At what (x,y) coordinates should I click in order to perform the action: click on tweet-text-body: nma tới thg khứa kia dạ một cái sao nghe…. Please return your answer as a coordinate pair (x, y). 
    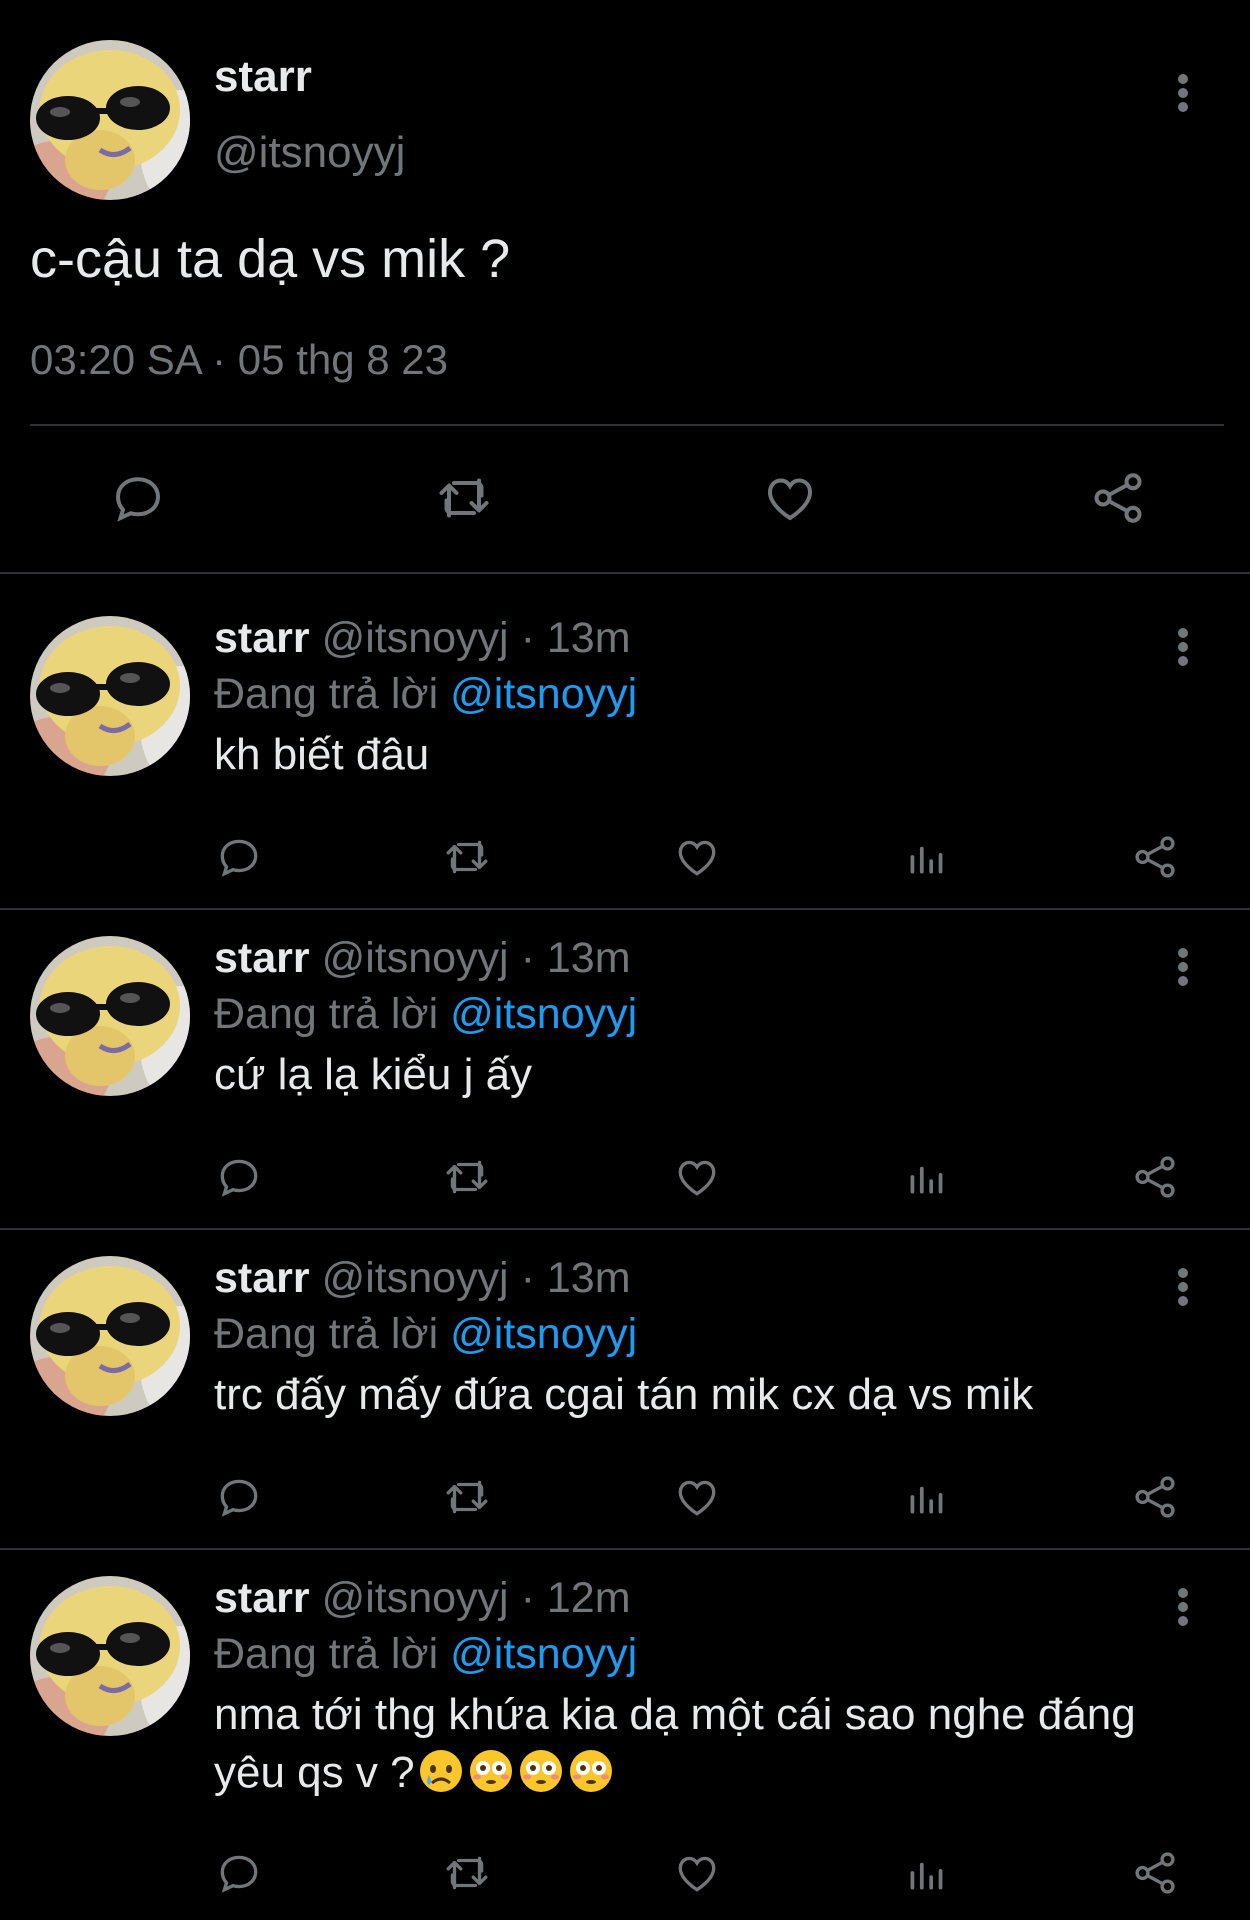
    Looking at the image, I should click on (675, 1743).